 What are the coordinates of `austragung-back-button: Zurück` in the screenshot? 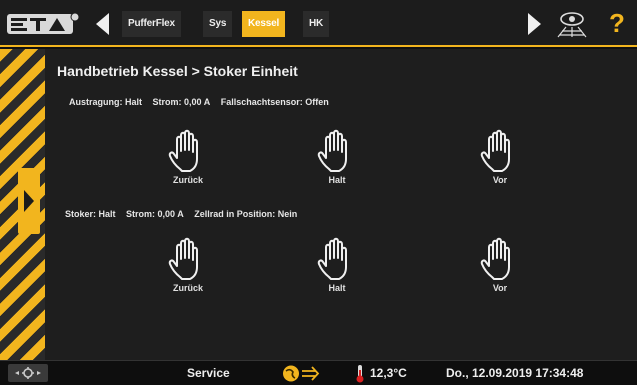 It's located at (188, 160).